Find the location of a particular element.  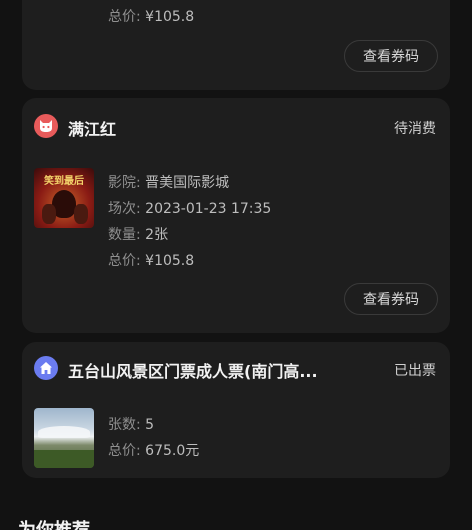

movie-poster: 笑到最后 is located at coordinates (64, 198).